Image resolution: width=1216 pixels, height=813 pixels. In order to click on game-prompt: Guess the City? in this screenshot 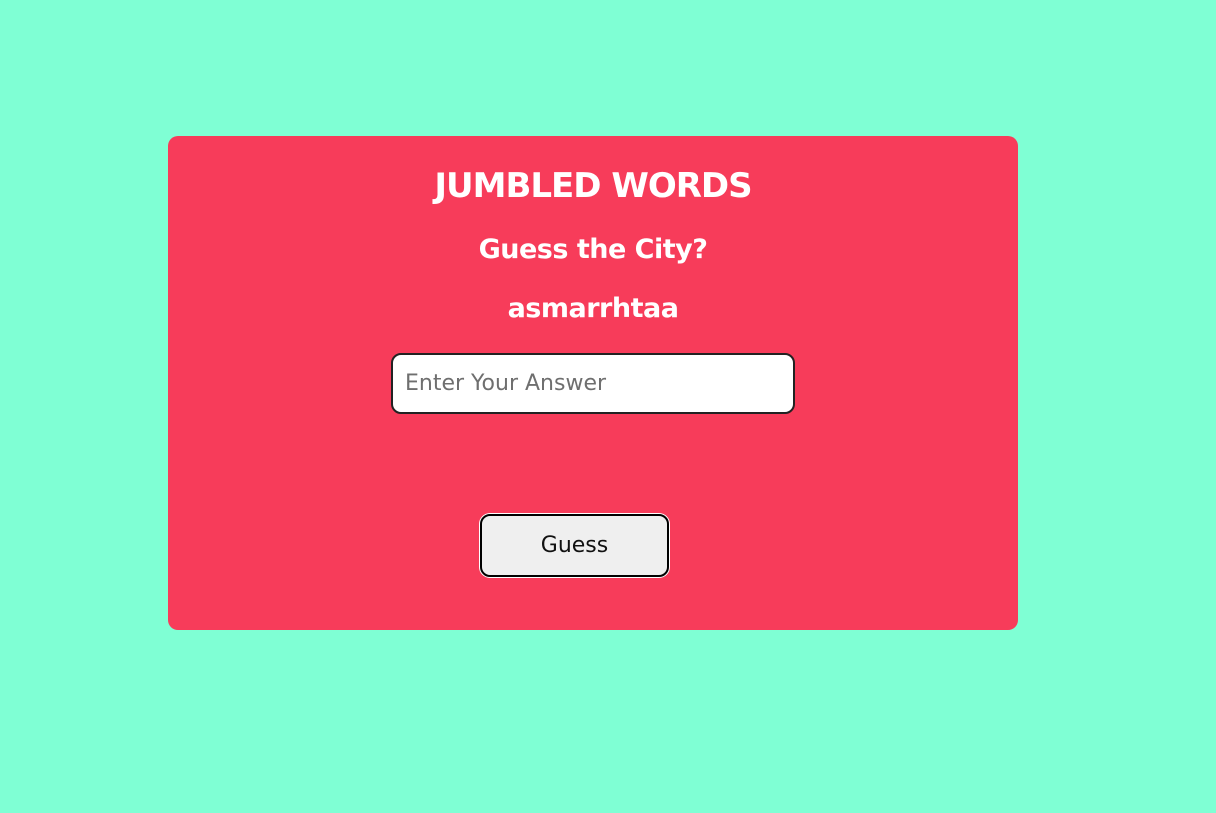, I will do `click(593, 249)`.